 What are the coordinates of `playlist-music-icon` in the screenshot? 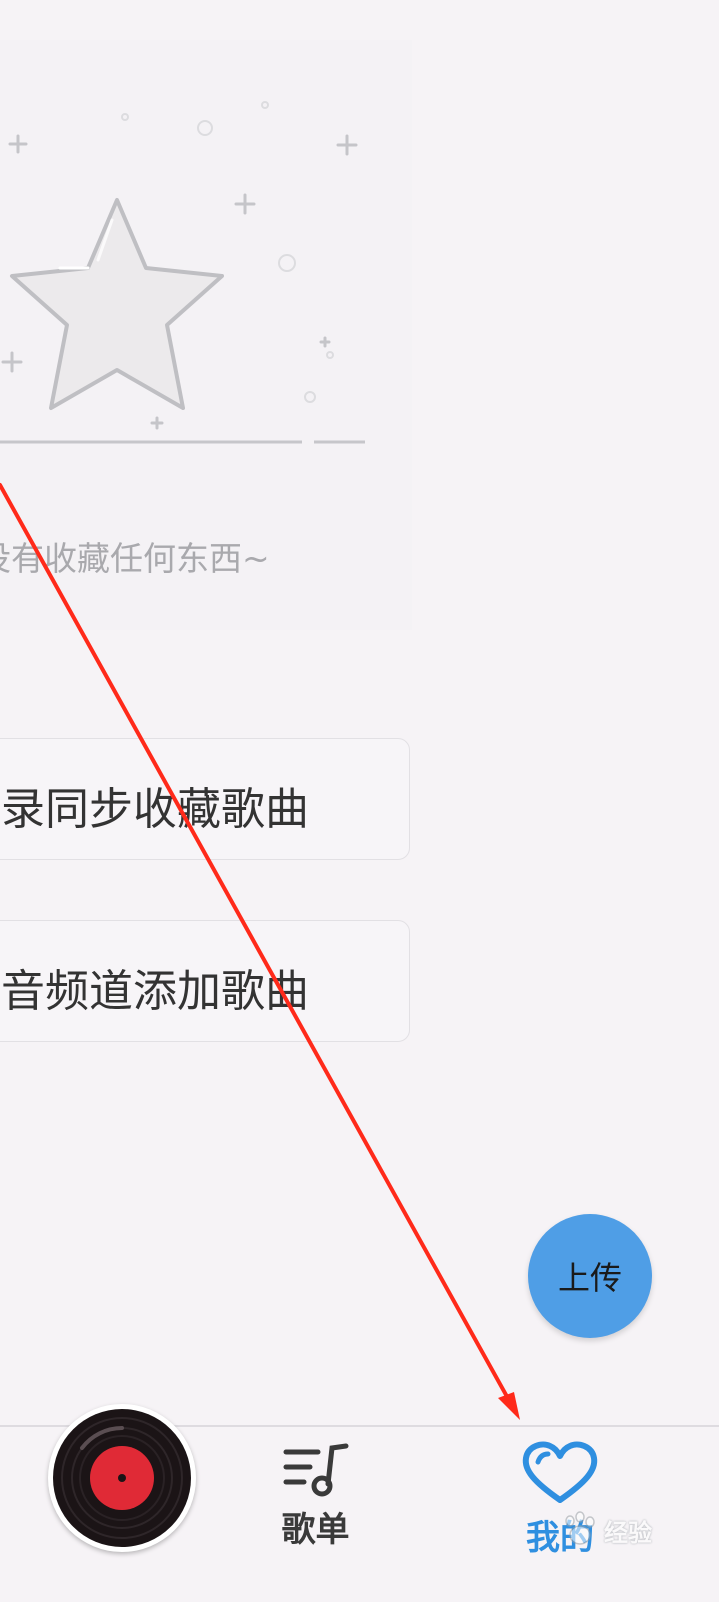 It's located at (315, 1470).